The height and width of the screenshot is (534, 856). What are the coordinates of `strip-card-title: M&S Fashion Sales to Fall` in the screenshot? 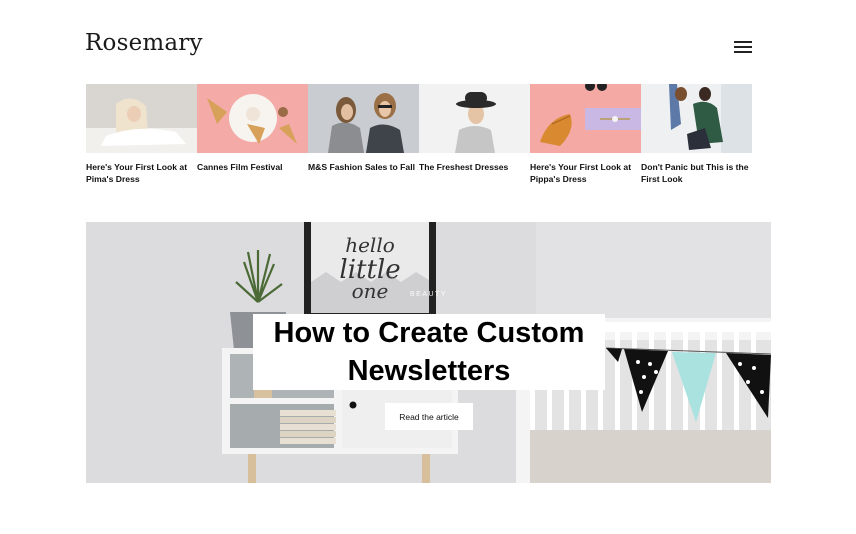 It's located at (362, 168).